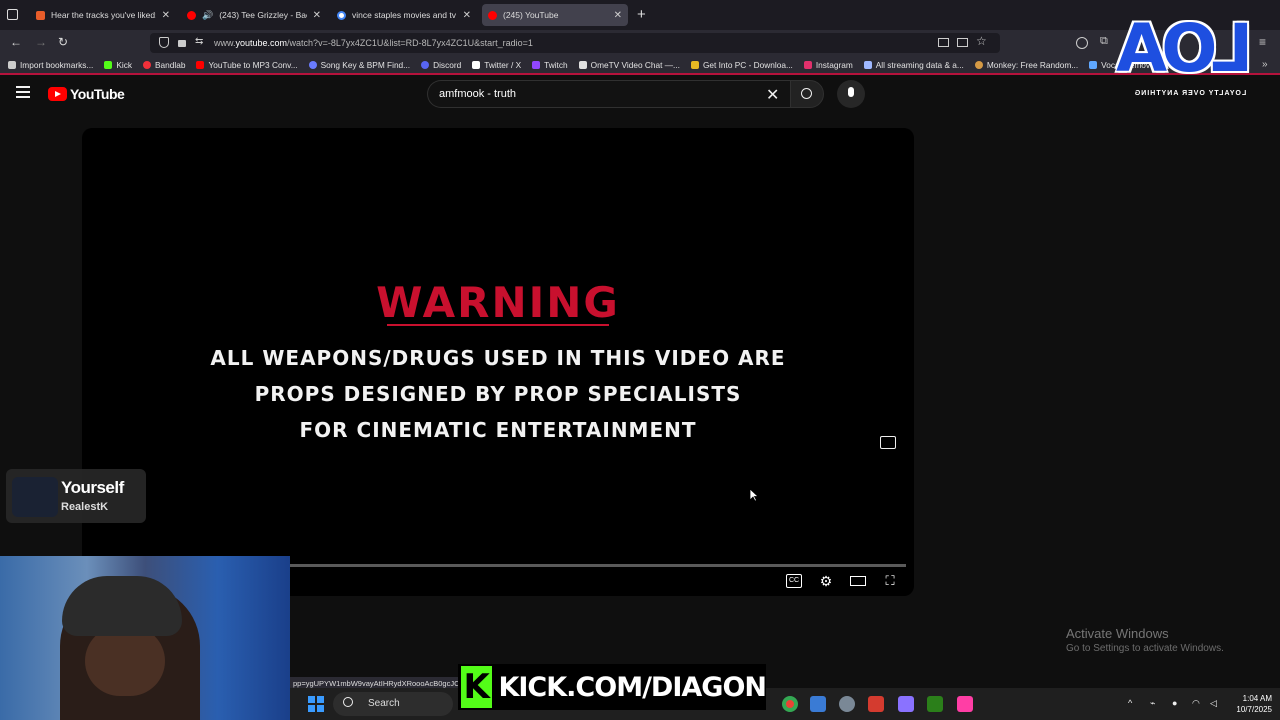  I want to click on account-icon, so click(1082, 43).